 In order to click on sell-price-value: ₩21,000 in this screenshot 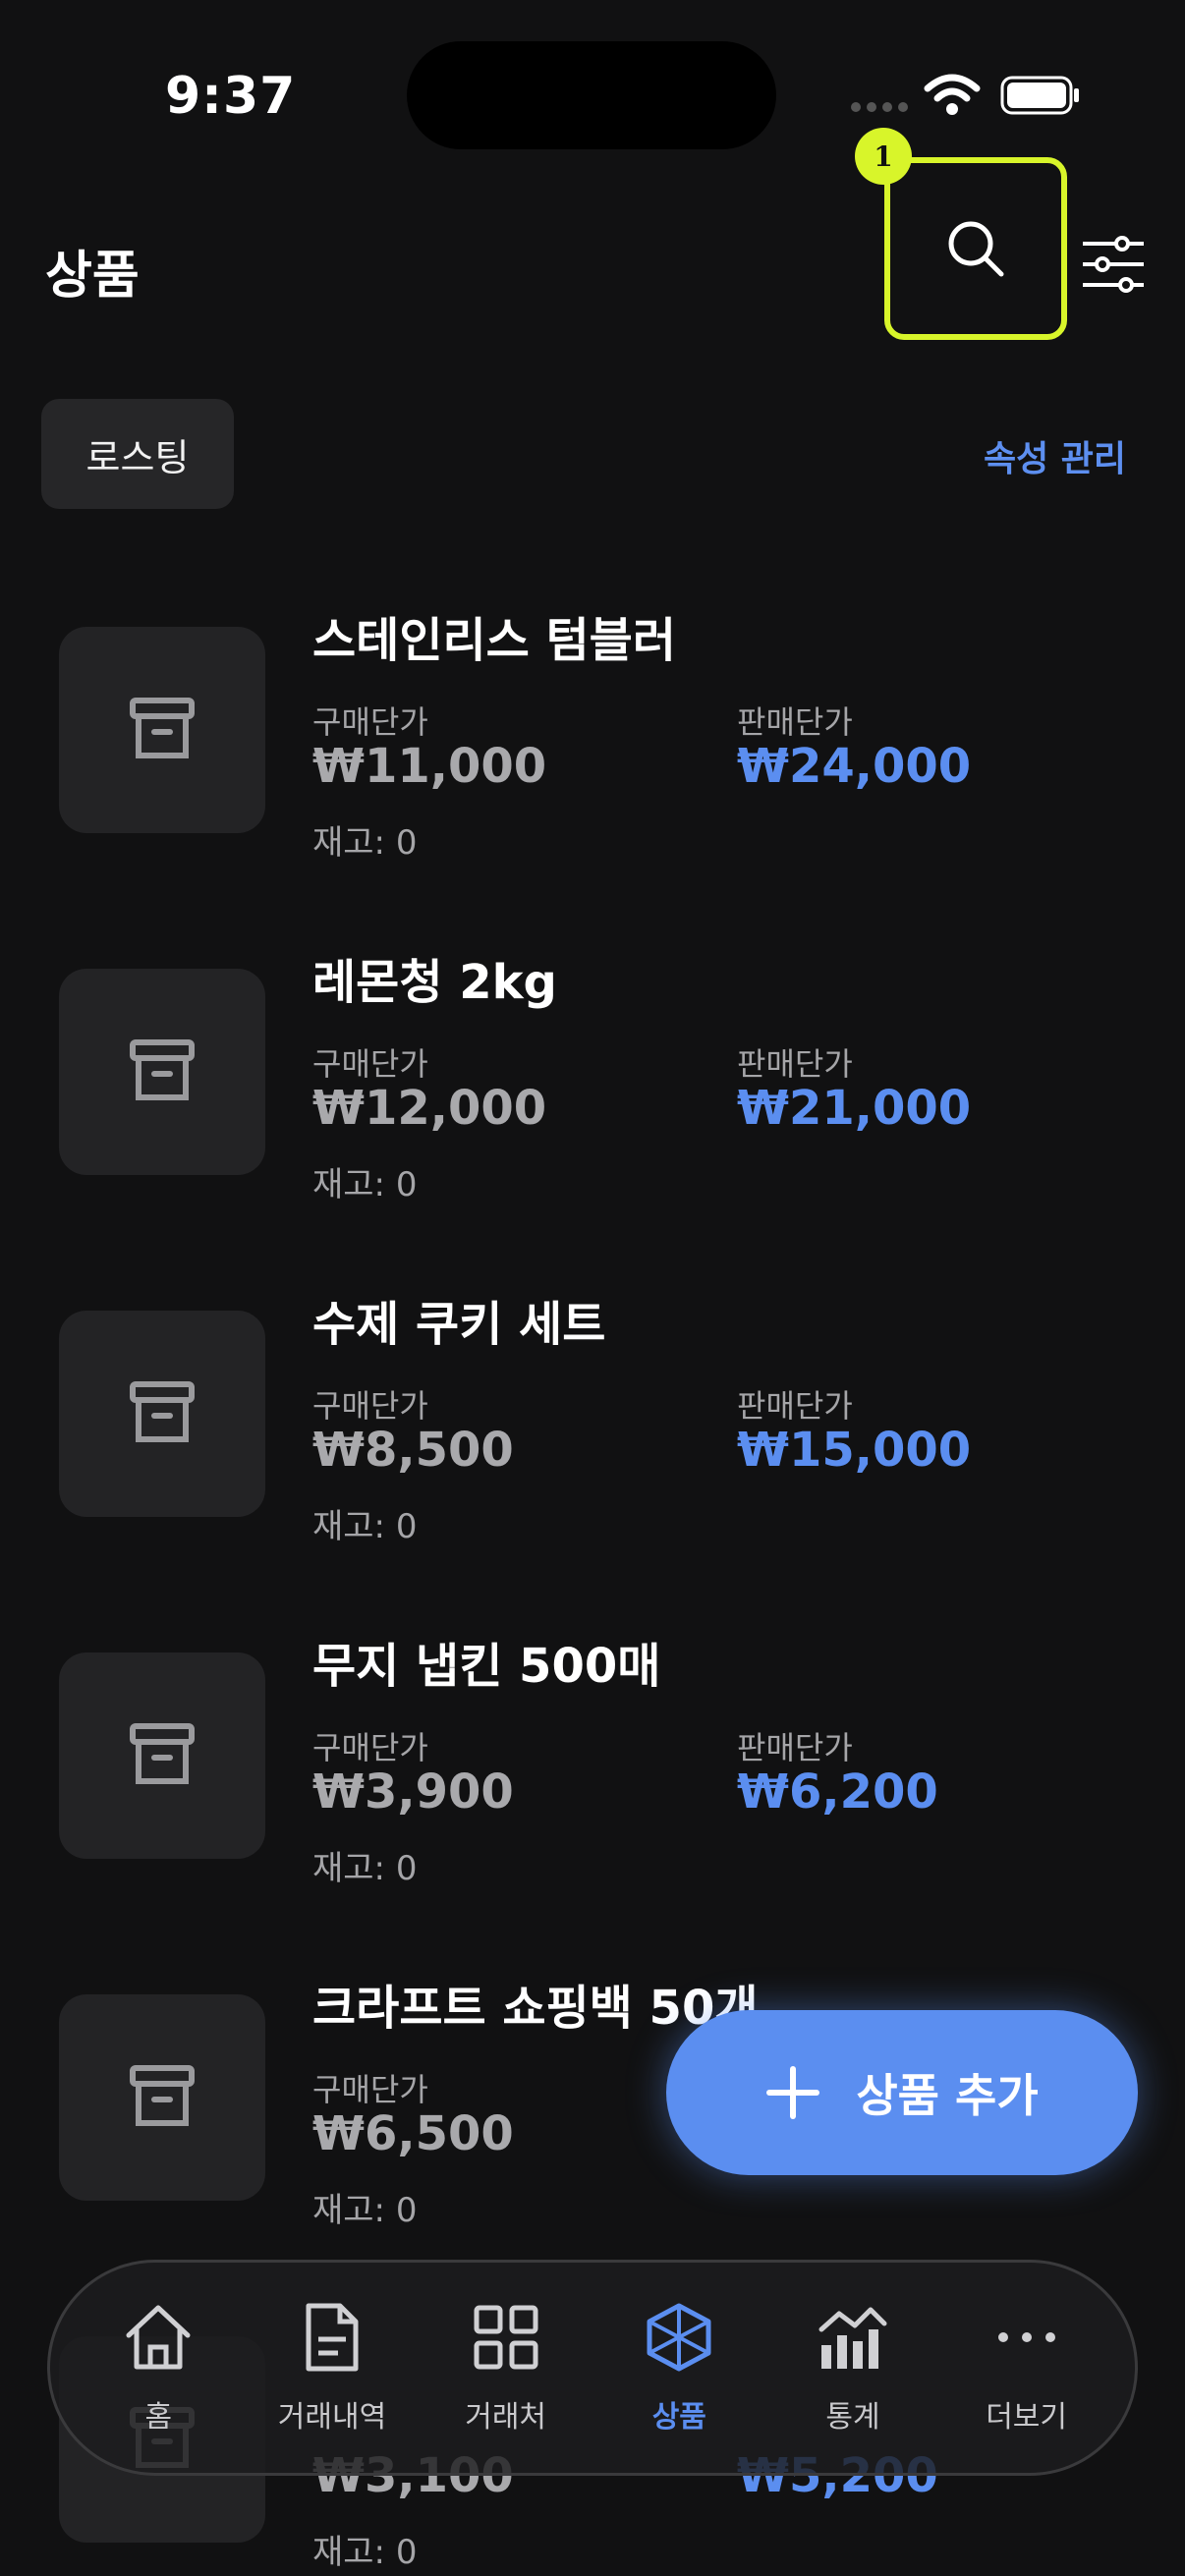, I will do `click(854, 1108)`.